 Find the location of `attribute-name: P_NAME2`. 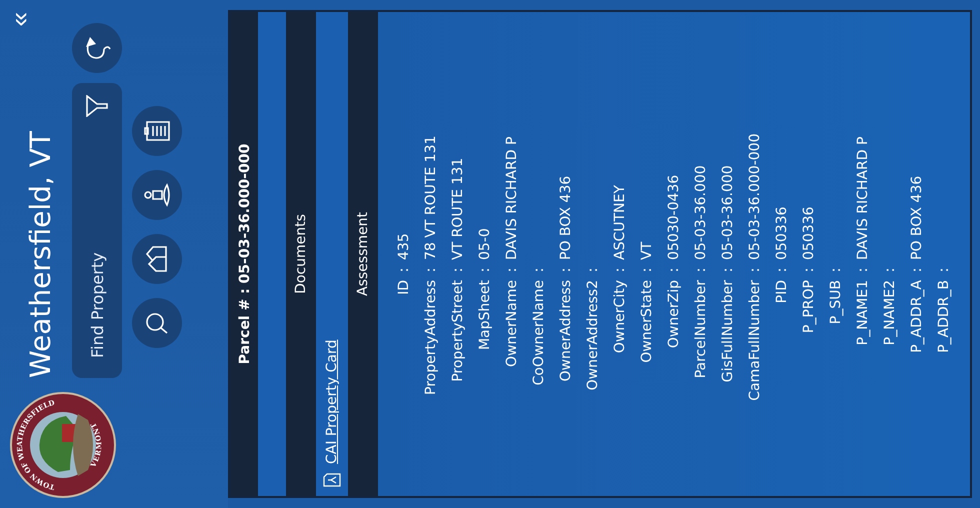

attribute-name: P_NAME2 is located at coordinates (890, 313).